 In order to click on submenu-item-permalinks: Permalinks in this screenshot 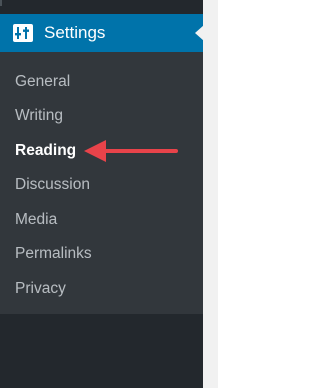, I will do `click(53, 254)`.